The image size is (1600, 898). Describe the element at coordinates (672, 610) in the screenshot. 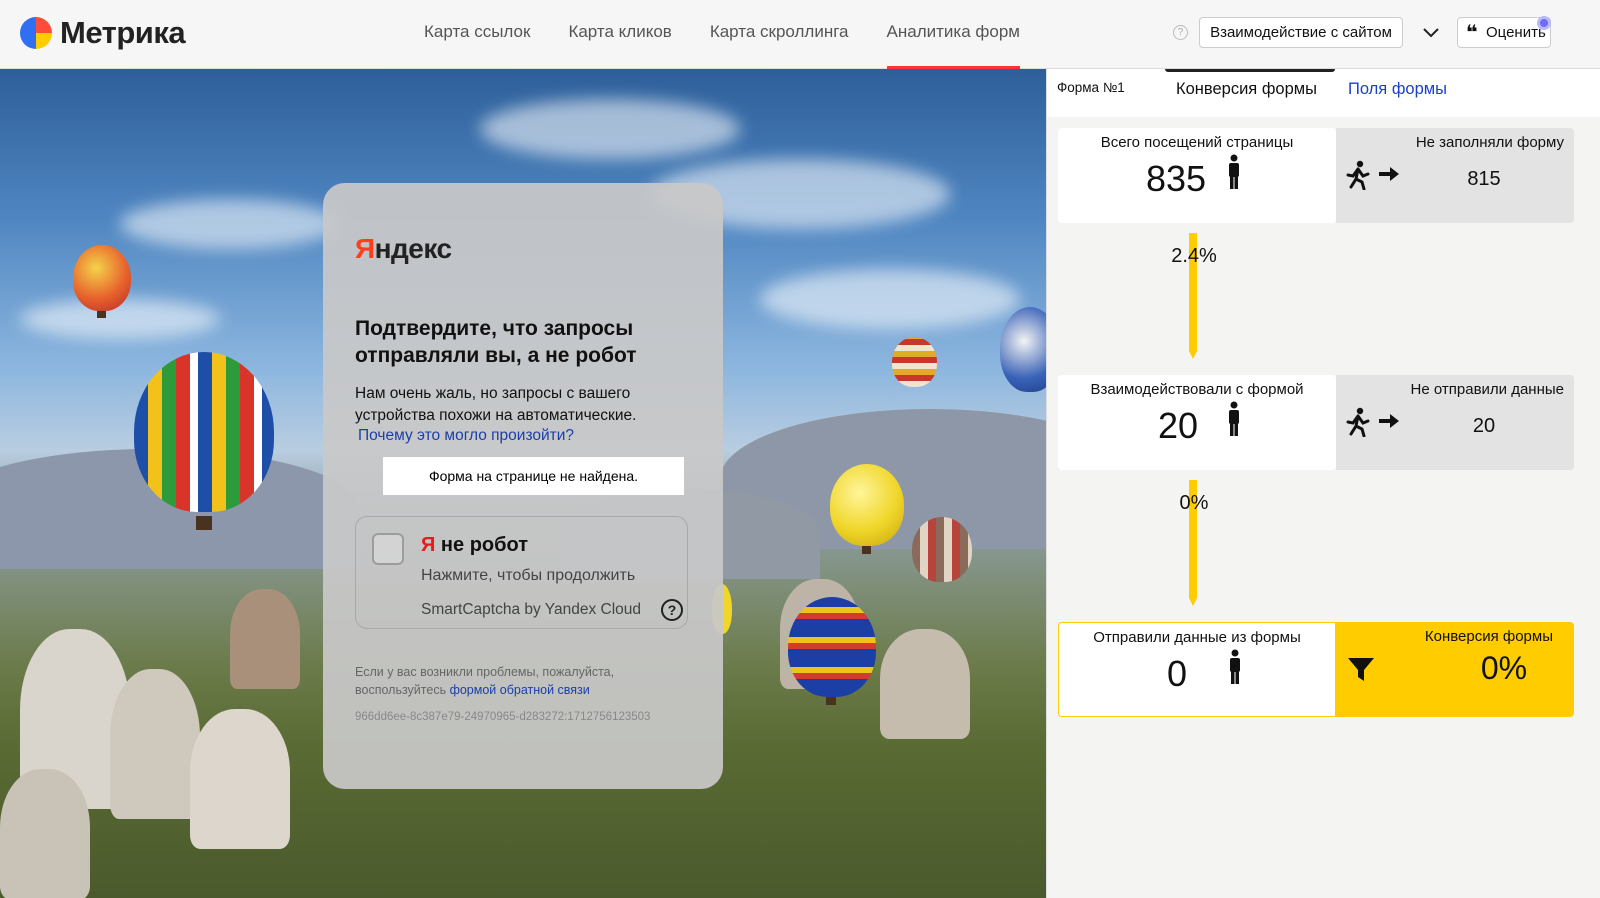

I see `captcha-help-icon: ?` at that location.